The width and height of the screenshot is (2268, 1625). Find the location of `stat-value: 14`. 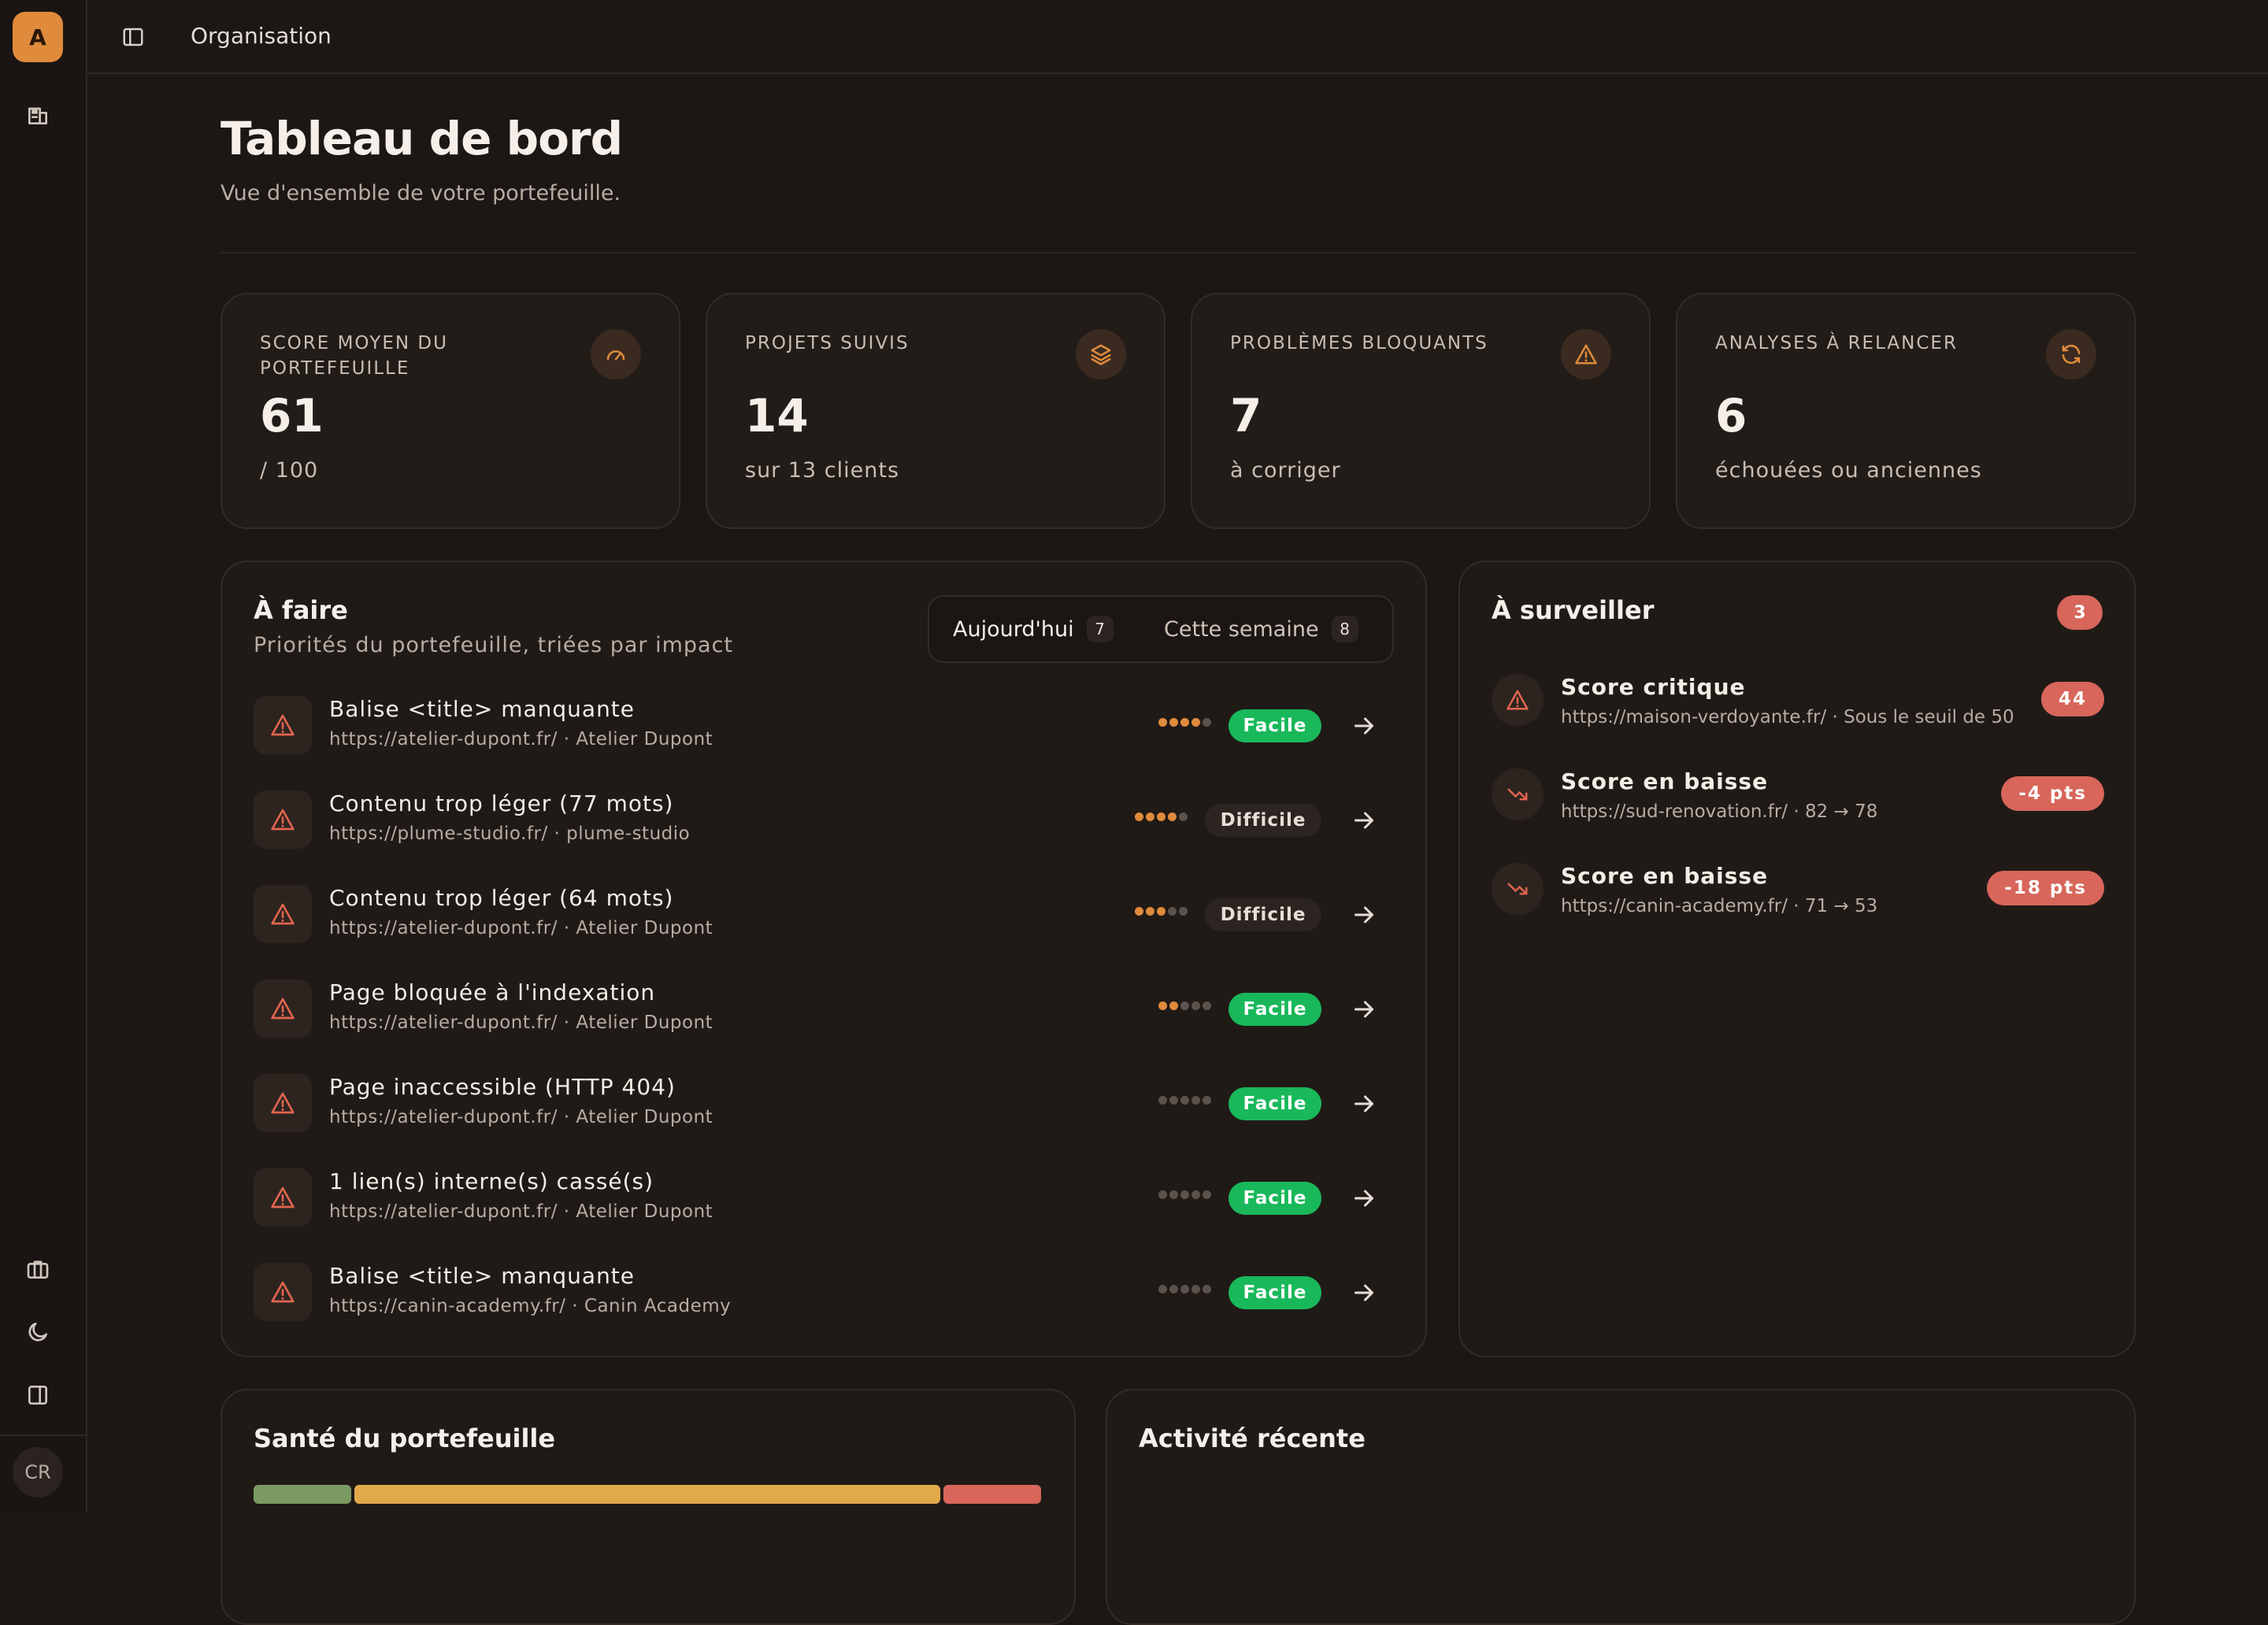

stat-value: 14 is located at coordinates (777, 415).